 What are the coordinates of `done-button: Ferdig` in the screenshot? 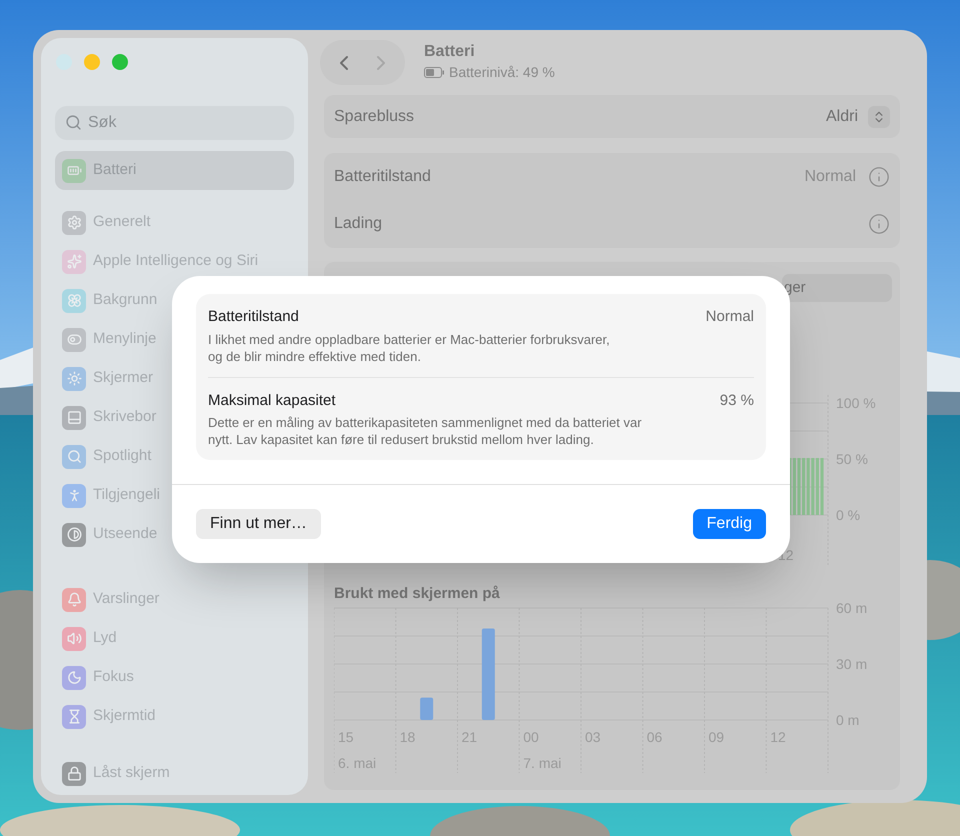 It's located at (729, 524).